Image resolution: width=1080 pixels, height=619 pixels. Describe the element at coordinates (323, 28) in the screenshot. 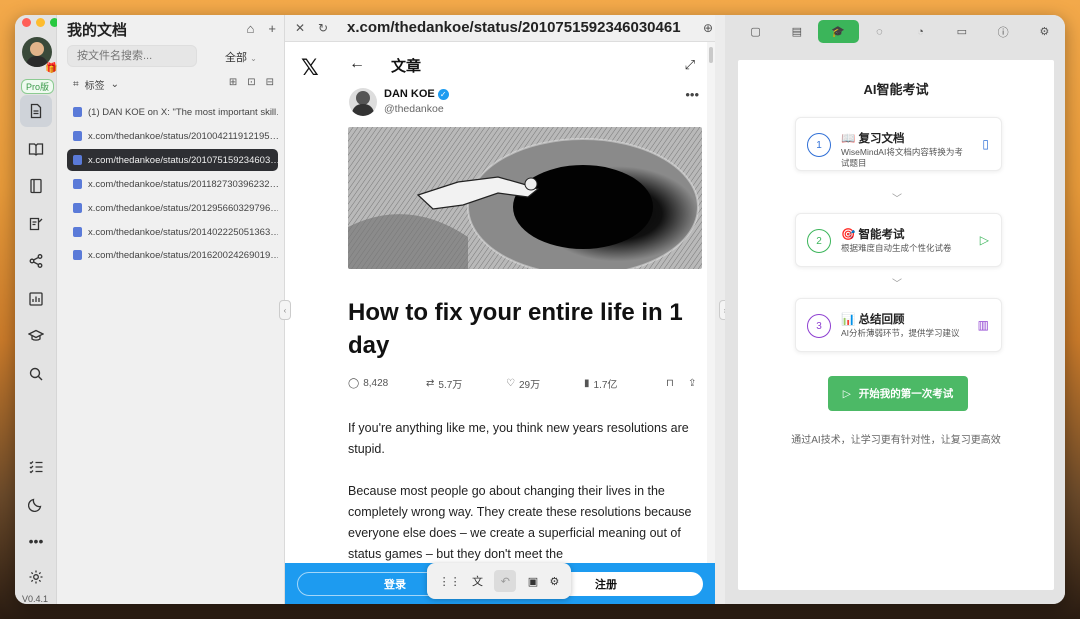

I see `refresh-icon: ↻` at that location.